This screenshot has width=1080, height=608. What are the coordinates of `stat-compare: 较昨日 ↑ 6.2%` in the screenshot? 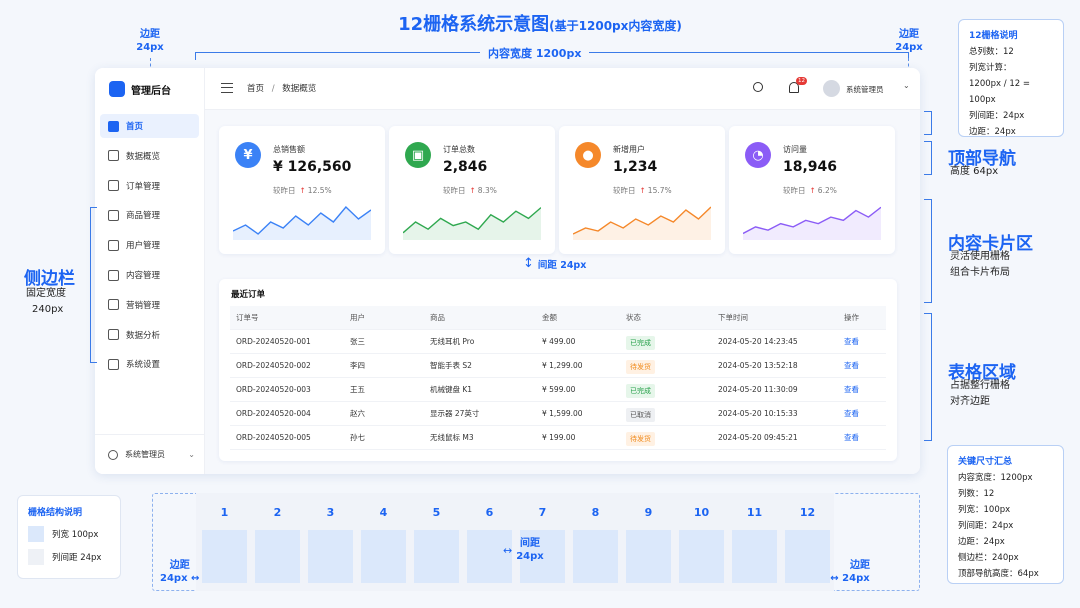 It's located at (810, 190).